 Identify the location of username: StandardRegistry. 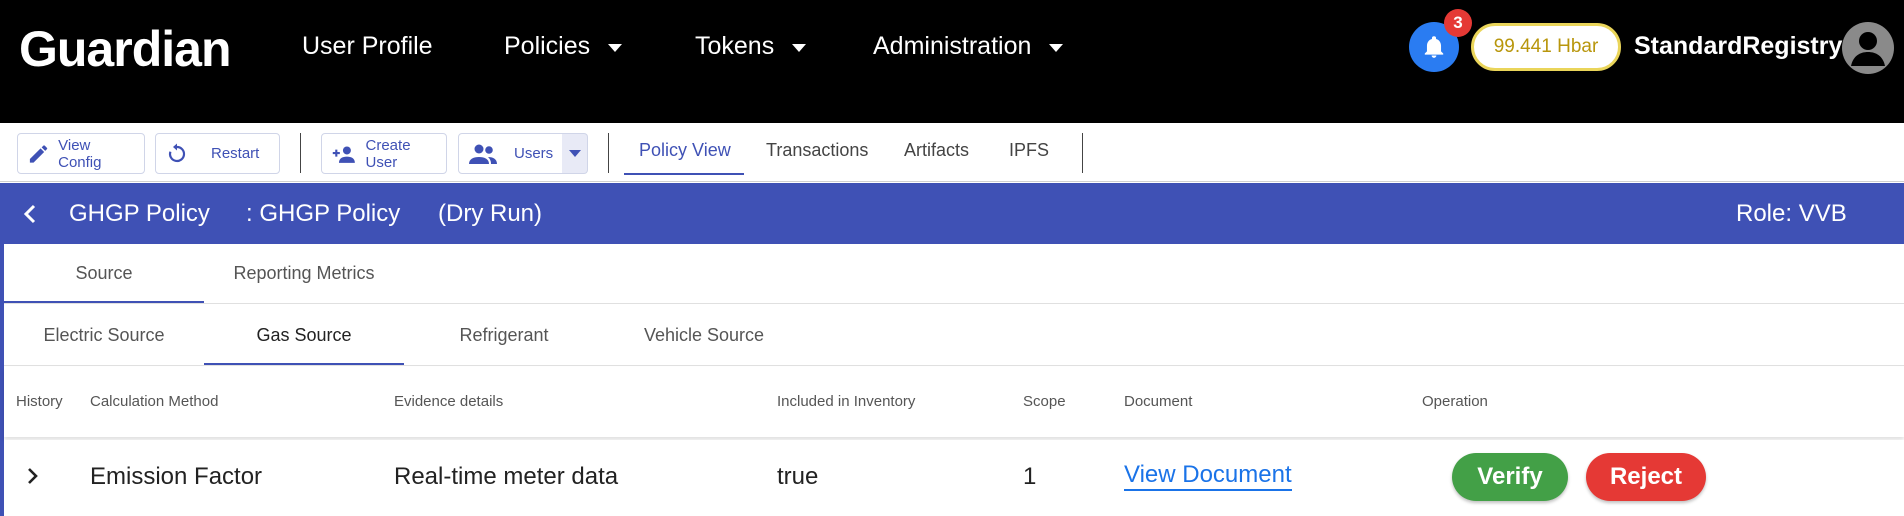
(1738, 46).